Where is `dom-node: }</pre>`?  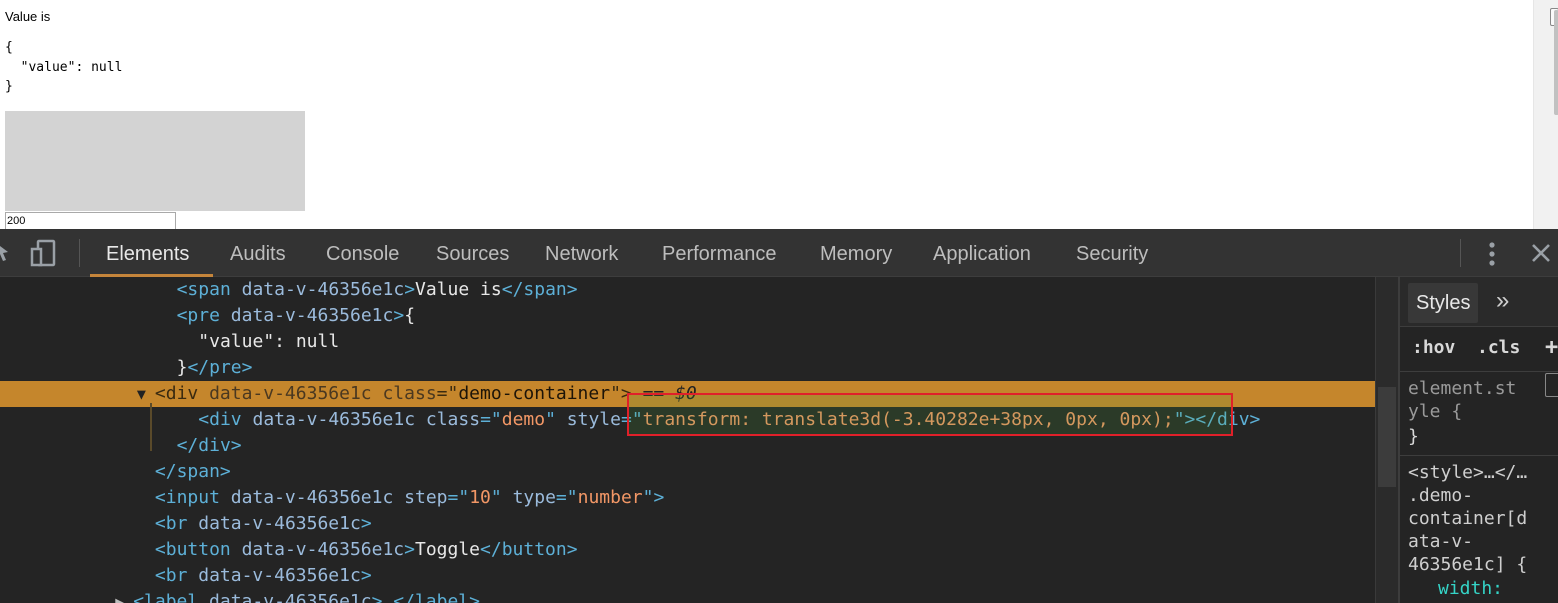 dom-node: }</pre> is located at coordinates (687, 368).